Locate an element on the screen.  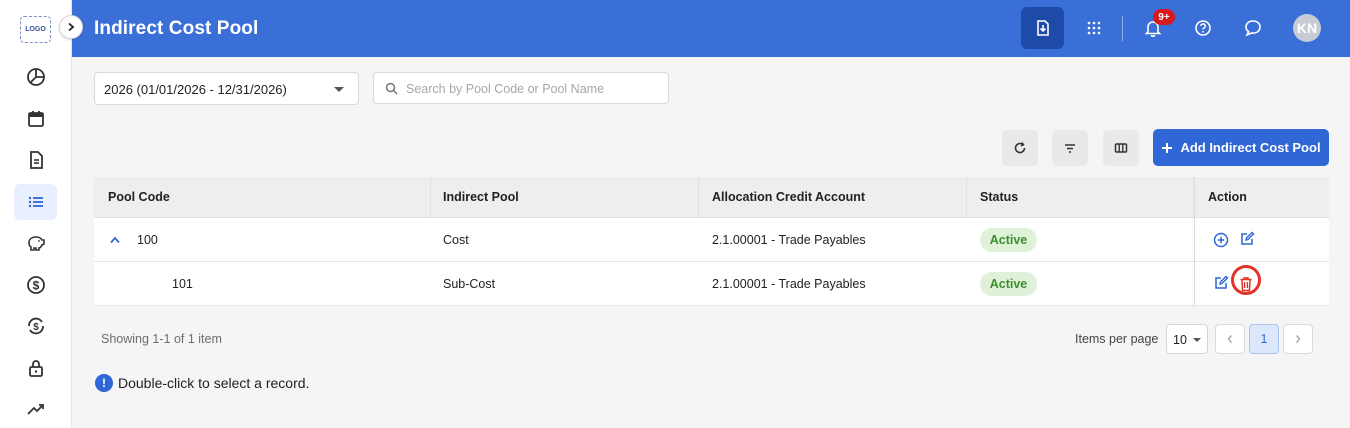
user-avatar: KN is located at coordinates (1307, 28).